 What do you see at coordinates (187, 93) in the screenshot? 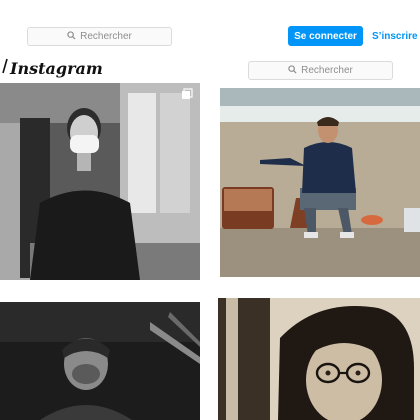
I see `carousel-icon` at bounding box center [187, 93].